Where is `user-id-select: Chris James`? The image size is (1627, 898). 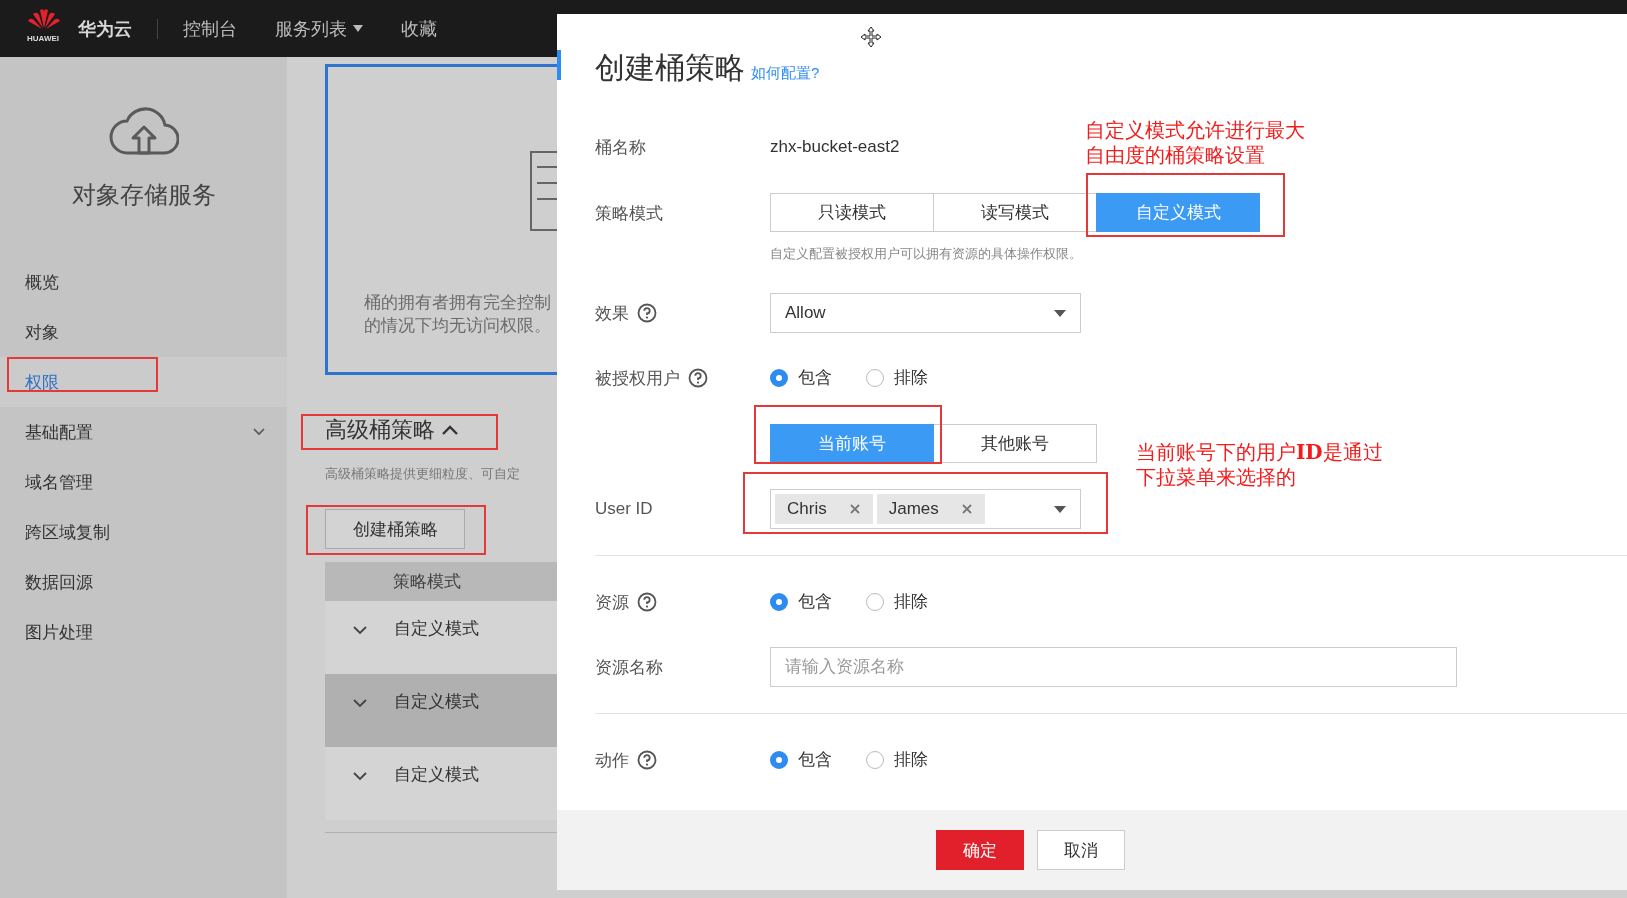 user-id-select: Chris James is located at coordinates (925, 509).